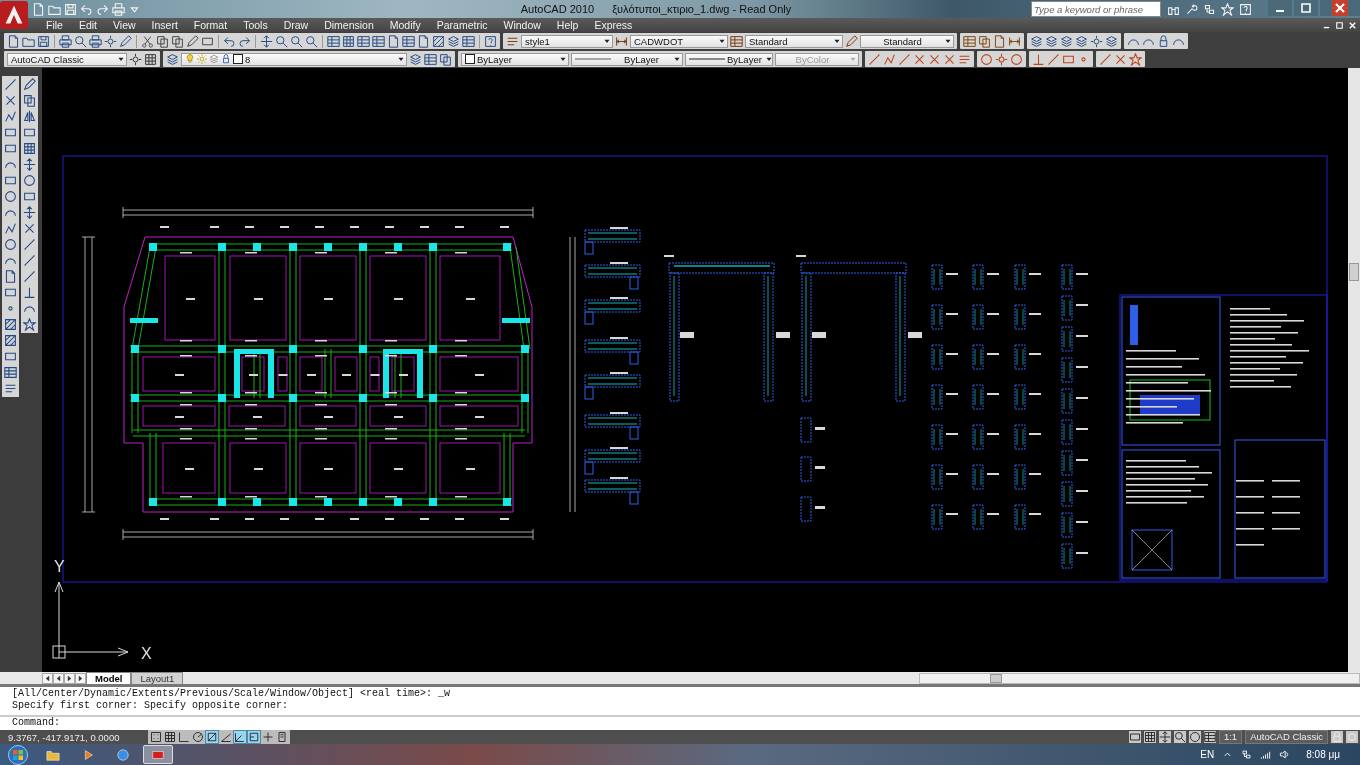  Describe the element at coordinates (87, 25) in the screenshot. I see `menu-item: Edit` at that location.